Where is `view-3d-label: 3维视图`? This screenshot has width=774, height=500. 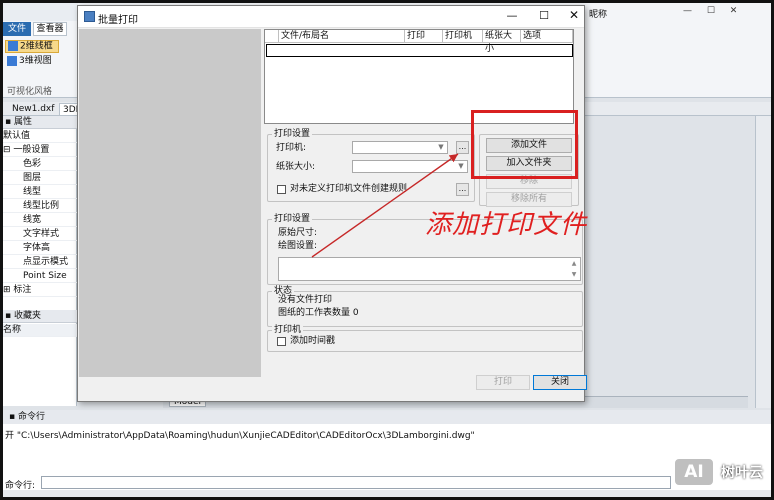 view-3d-label: 3维视图 is located at coordinates (35, 61).